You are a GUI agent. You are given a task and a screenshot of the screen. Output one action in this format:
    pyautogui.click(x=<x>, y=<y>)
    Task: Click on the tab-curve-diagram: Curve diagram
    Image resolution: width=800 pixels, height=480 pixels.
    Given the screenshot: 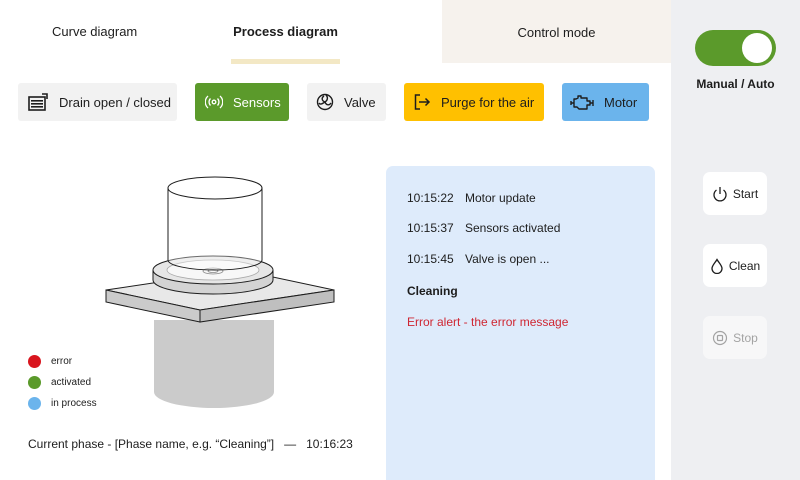 What is the action you would take?
    pyautogui.click(x=93, y=31)
    